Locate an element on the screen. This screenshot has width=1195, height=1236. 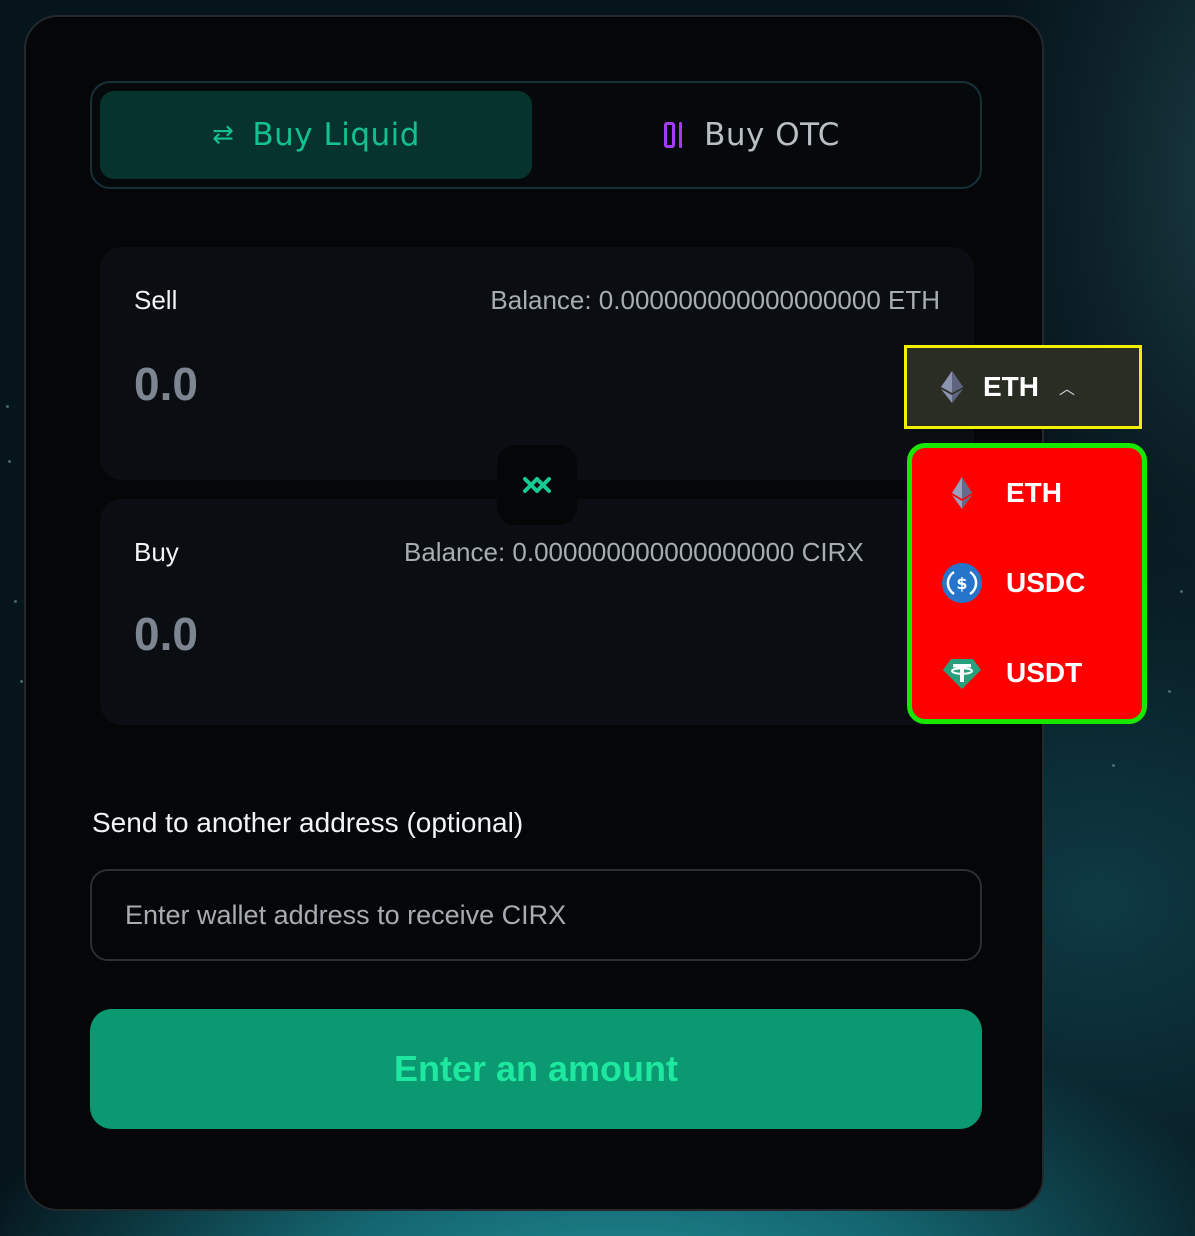
token-option-eth: ETH is located at coordinates (1037, 493).